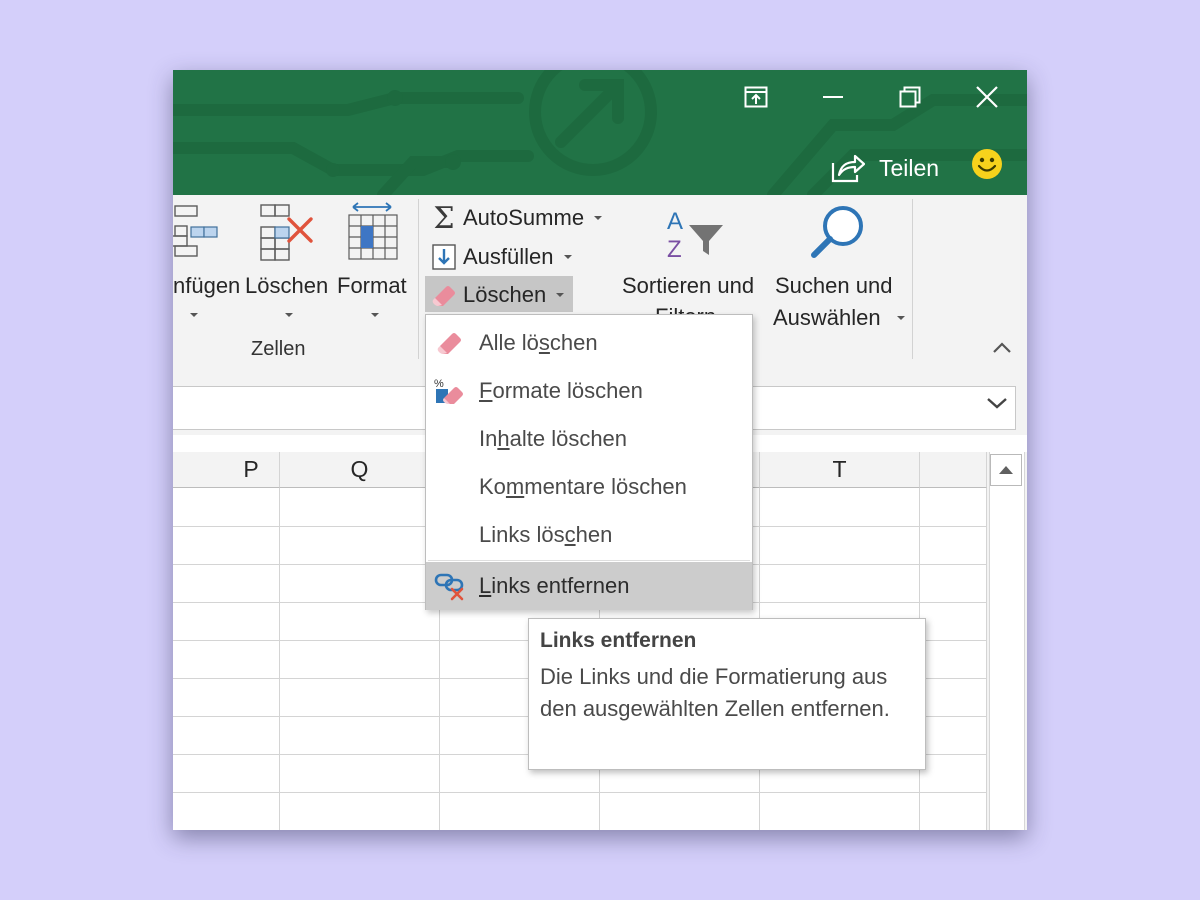 The image size is (1200, 900). I want to click on menu-item-clear-all: Alle löschen, so click(589, 343).